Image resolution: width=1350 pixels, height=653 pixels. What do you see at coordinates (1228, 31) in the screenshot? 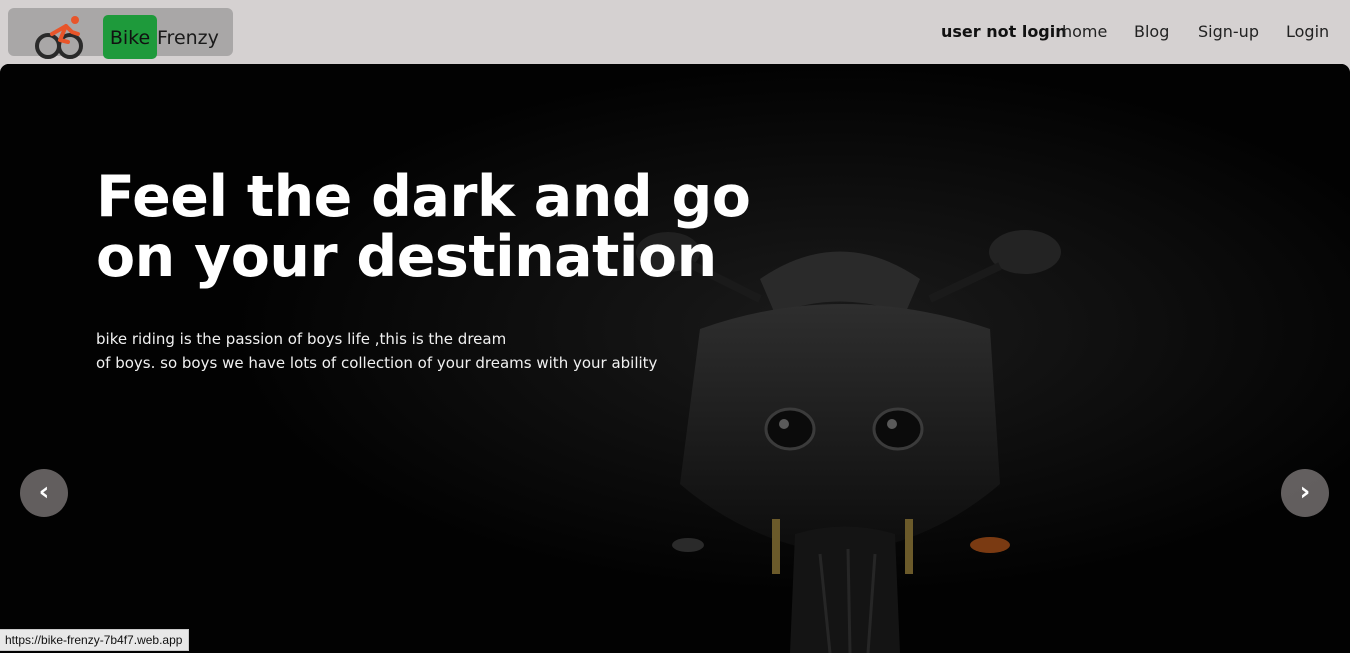
I see `nav-link-signup: Sign-up` at bounding box center [1228, 31].